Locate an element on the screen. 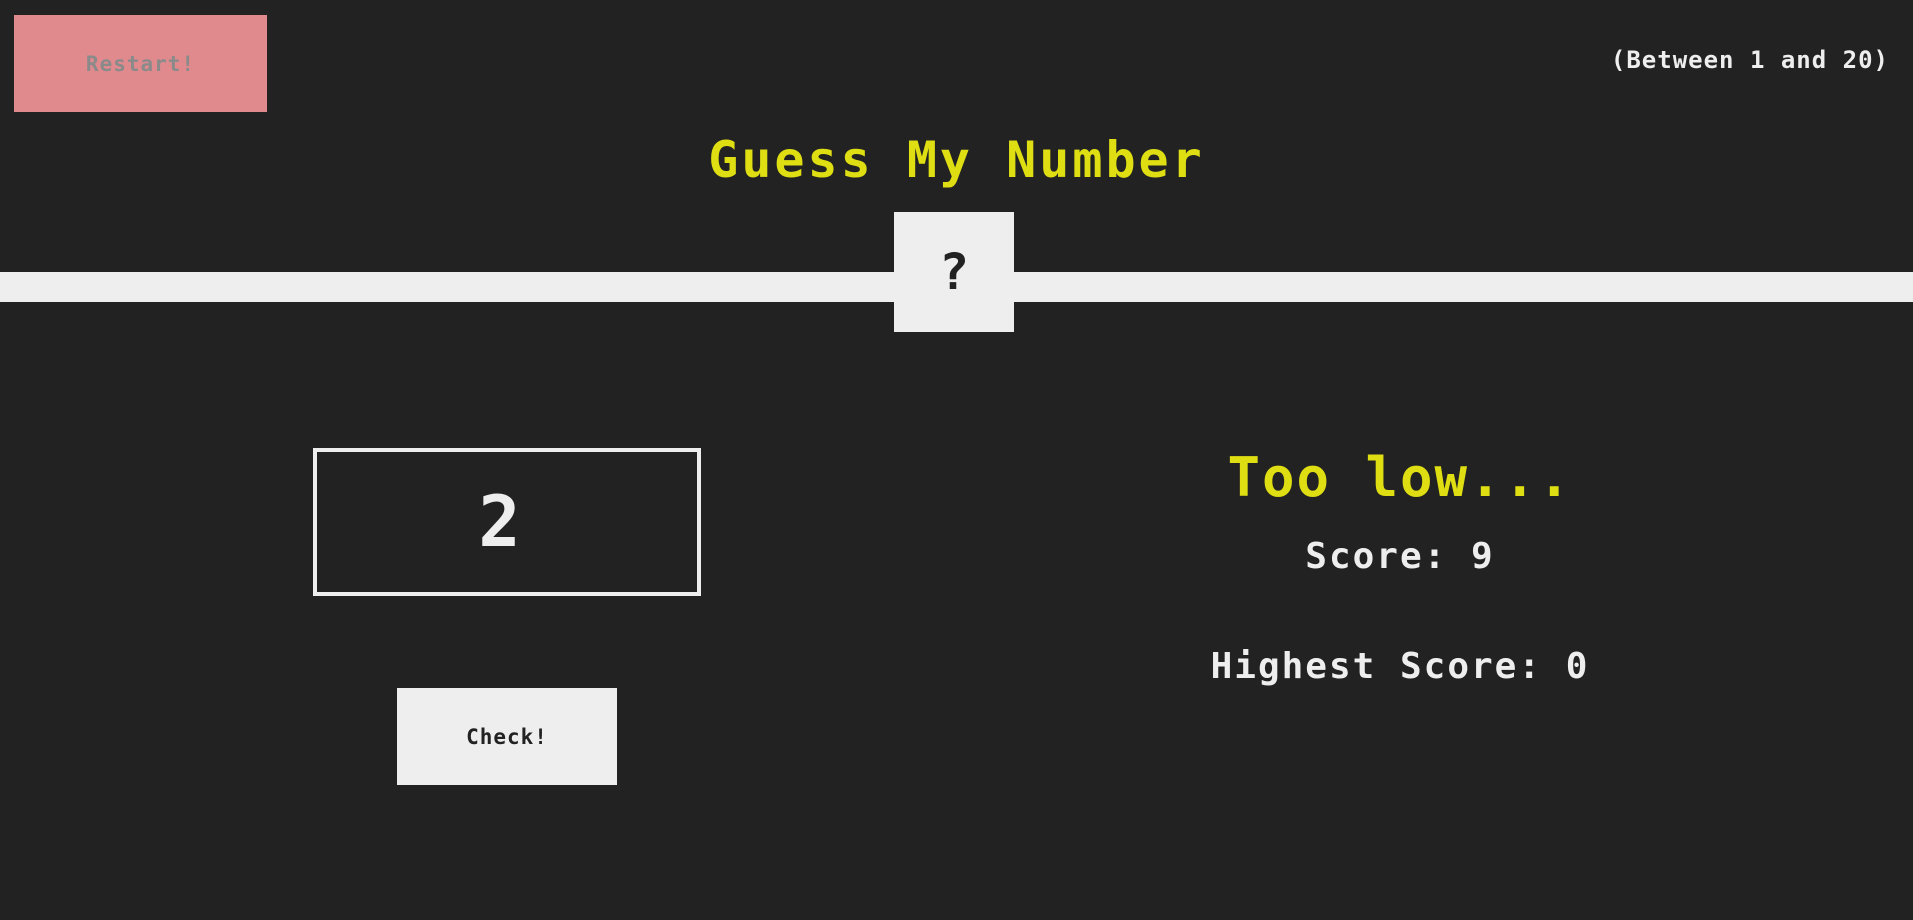 This screenshot has width=1913, height=920. highscore-display: Highest Score: 0 is located at coordinates (1400, 666).